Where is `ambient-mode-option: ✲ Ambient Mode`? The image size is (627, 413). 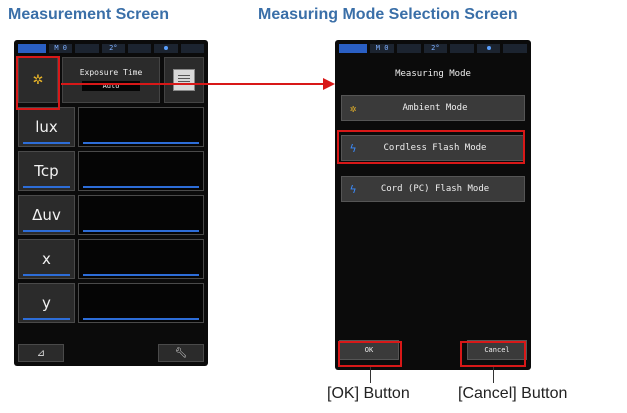 ambient-mode-option: ✲ Ambient Mode is located at coordinates (433, 108).